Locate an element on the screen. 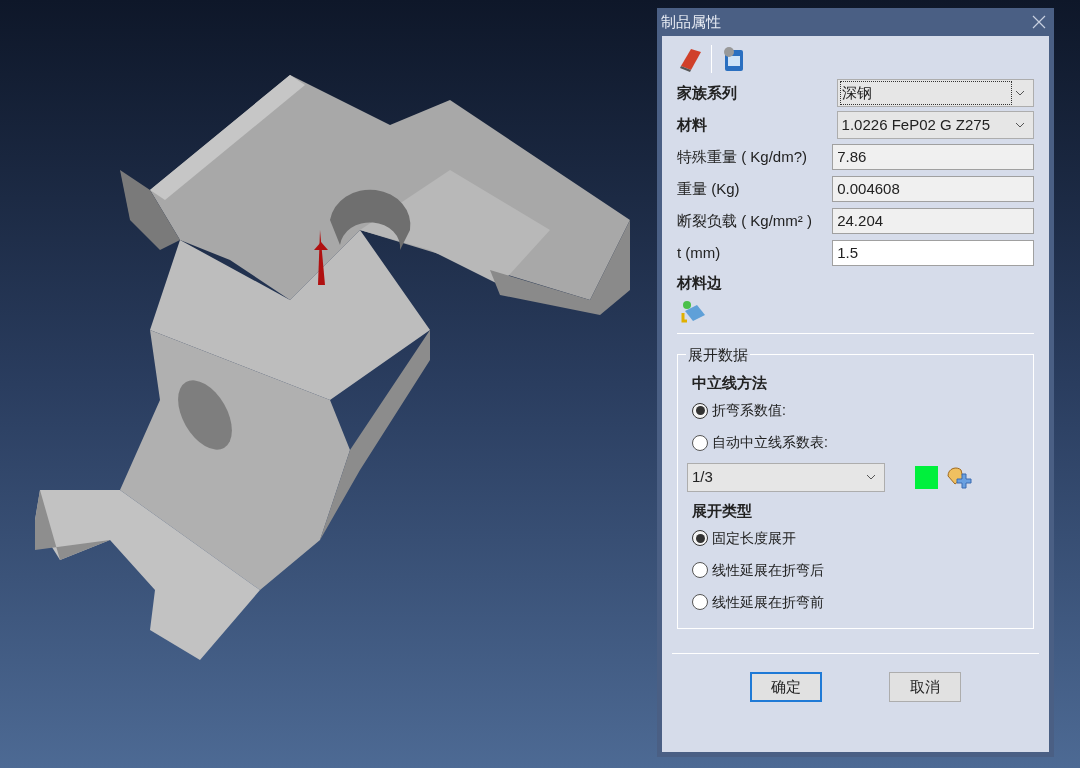 The image size is (1080, 768). color-swatch is located at coordinates (926, 477).